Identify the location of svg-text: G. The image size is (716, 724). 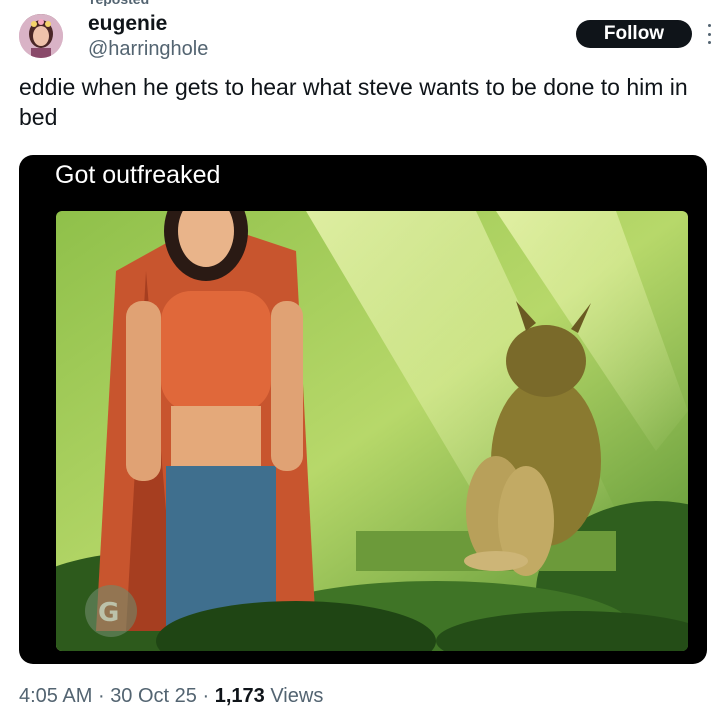
(108, 613).